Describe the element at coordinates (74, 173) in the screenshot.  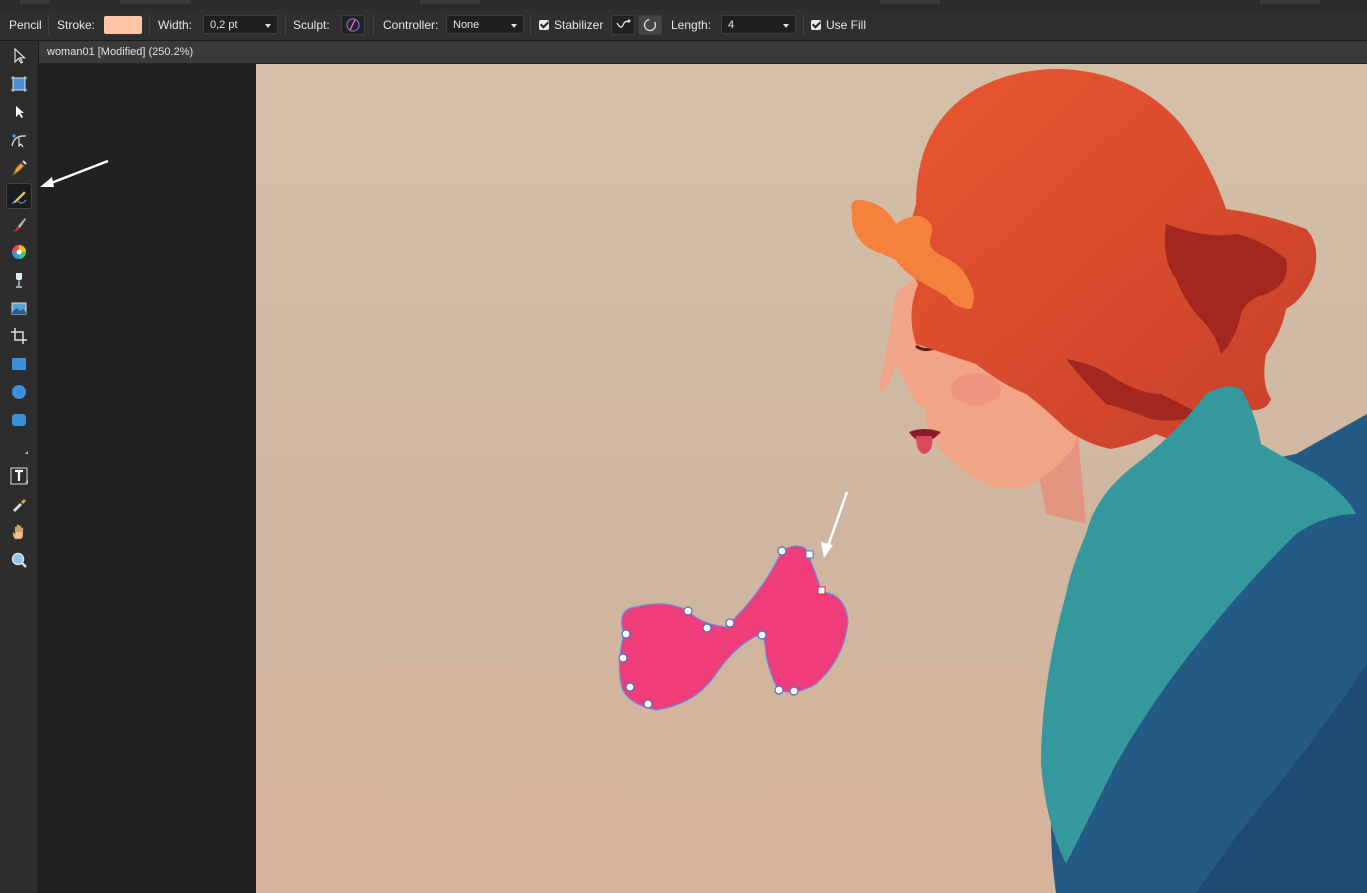
I see `annotation-arrow-icon` at that location.